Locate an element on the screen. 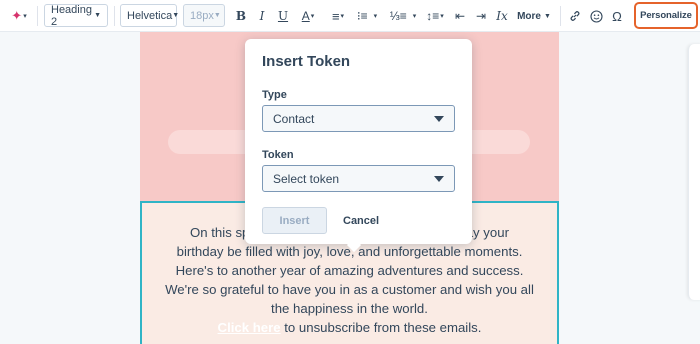 The image size is (700, 344). token-select-placeholder: Select token is located at coordinates (306, 178).